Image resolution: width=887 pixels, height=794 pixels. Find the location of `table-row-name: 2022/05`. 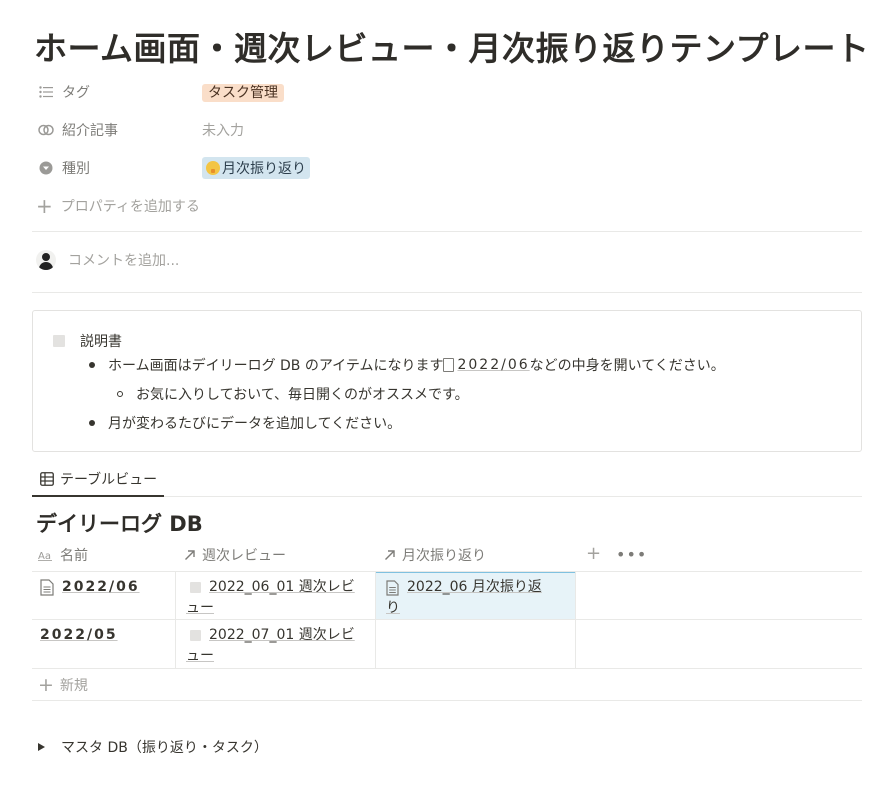

table-row-name: 2022/05 is located at coordinates (79, 635).